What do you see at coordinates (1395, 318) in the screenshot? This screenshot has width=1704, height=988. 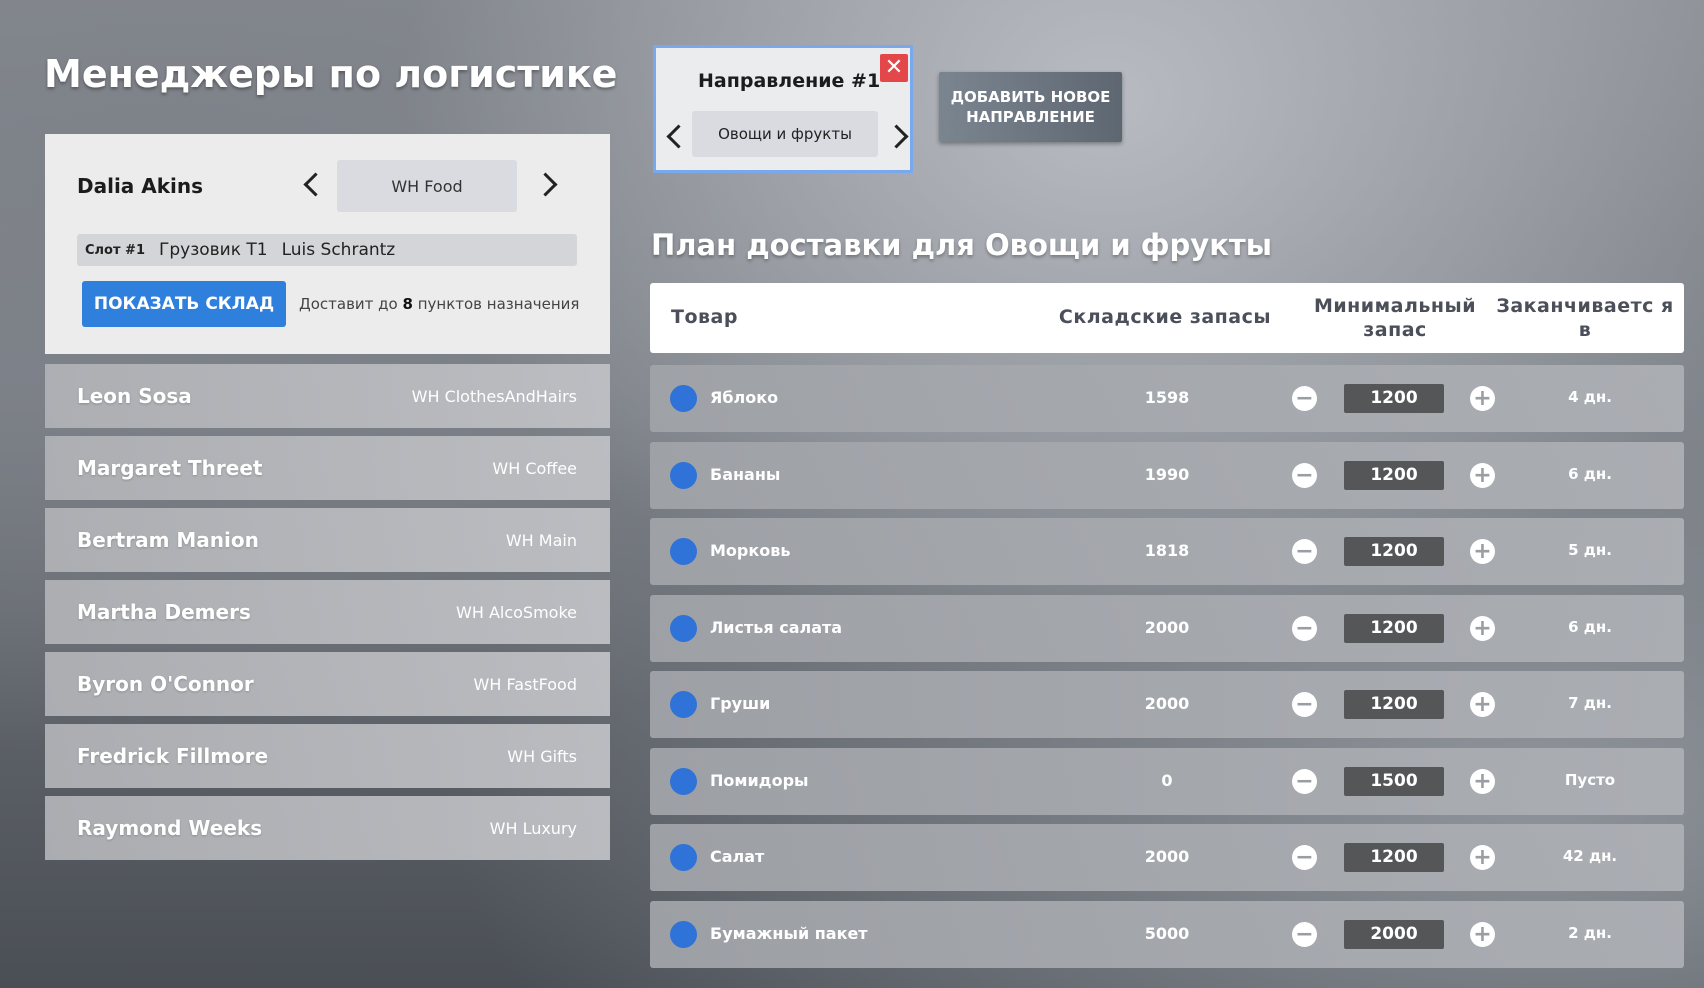 I see `header-min-stock: Минимальный запас` at bounding box center [1395, 318].